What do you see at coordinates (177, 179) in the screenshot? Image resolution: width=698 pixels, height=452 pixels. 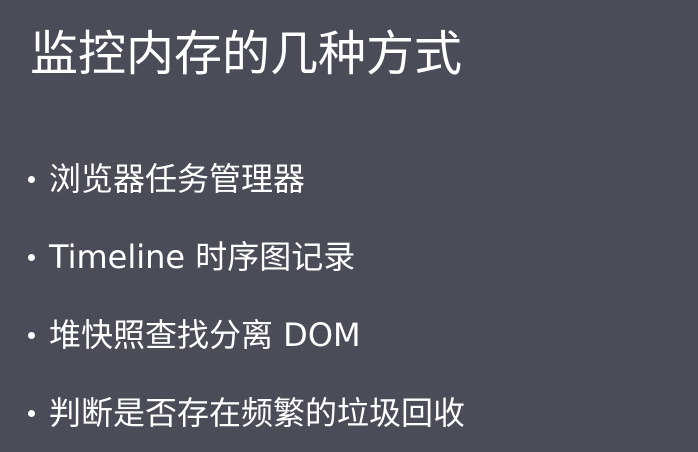 I see `bullet-text: 浏览器任务管理器` at bounding box center [177, 179].